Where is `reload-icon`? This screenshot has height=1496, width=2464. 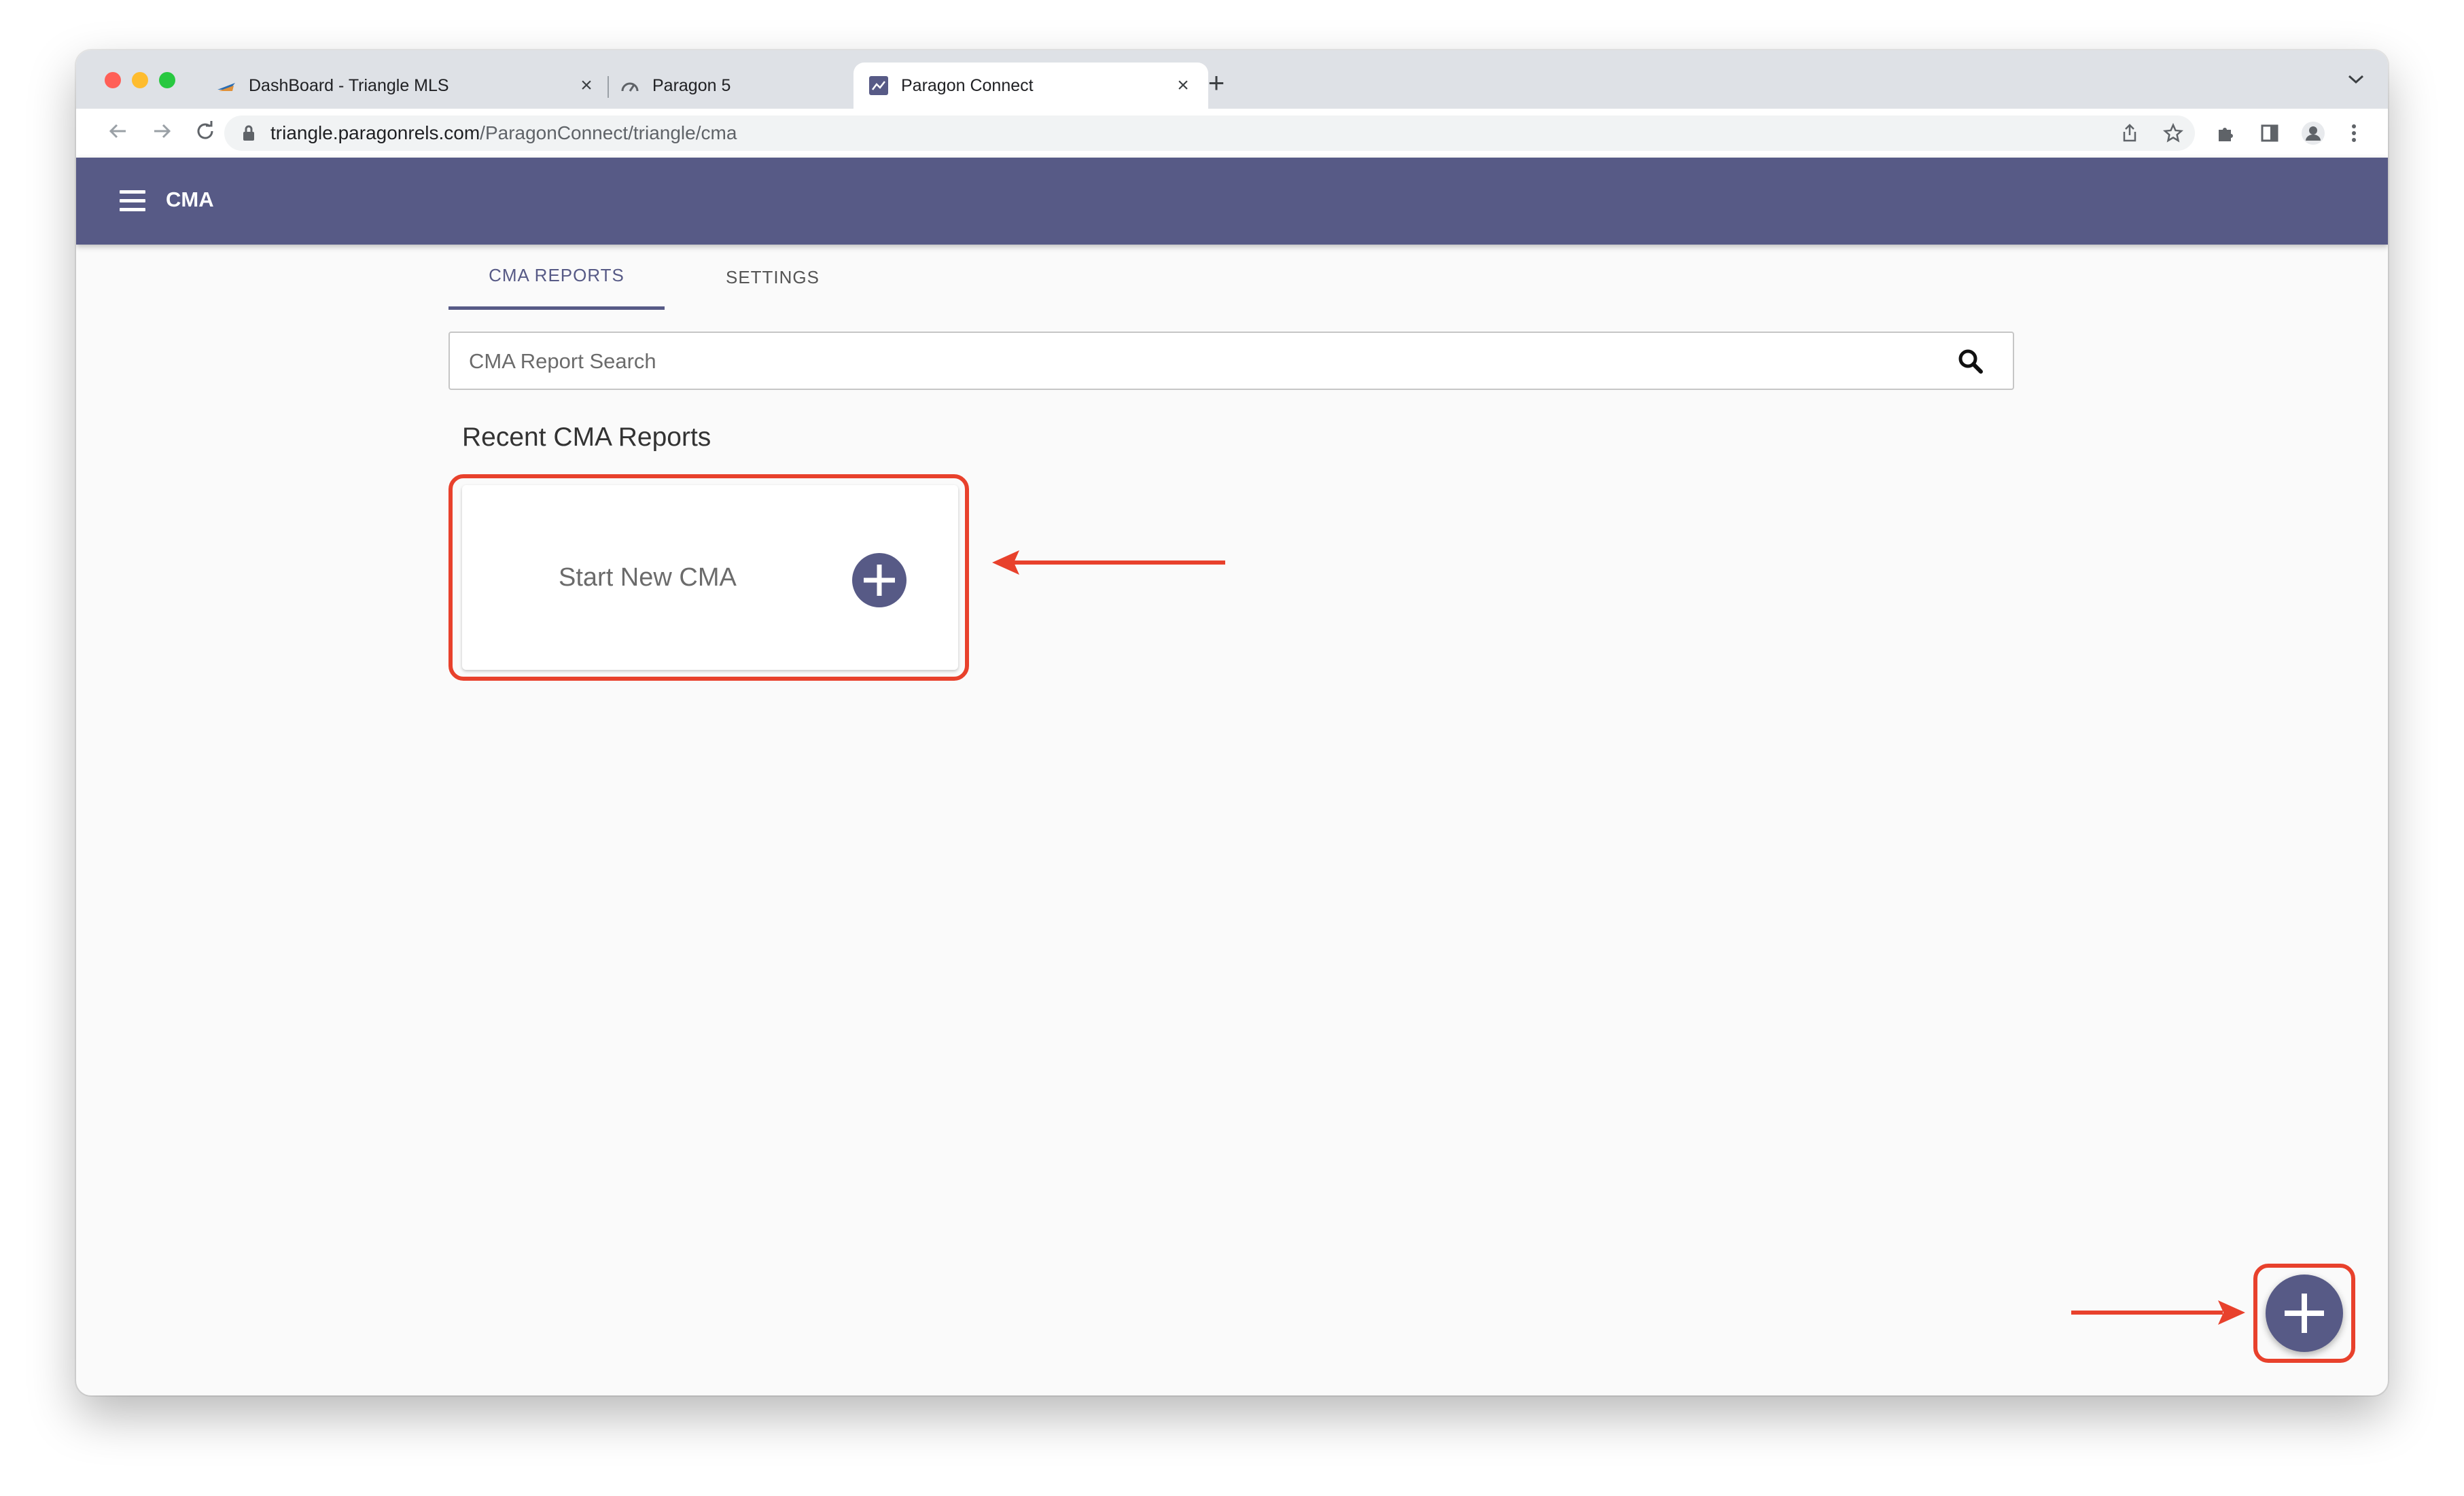
reload-icon is located at coordinates (205, 133).